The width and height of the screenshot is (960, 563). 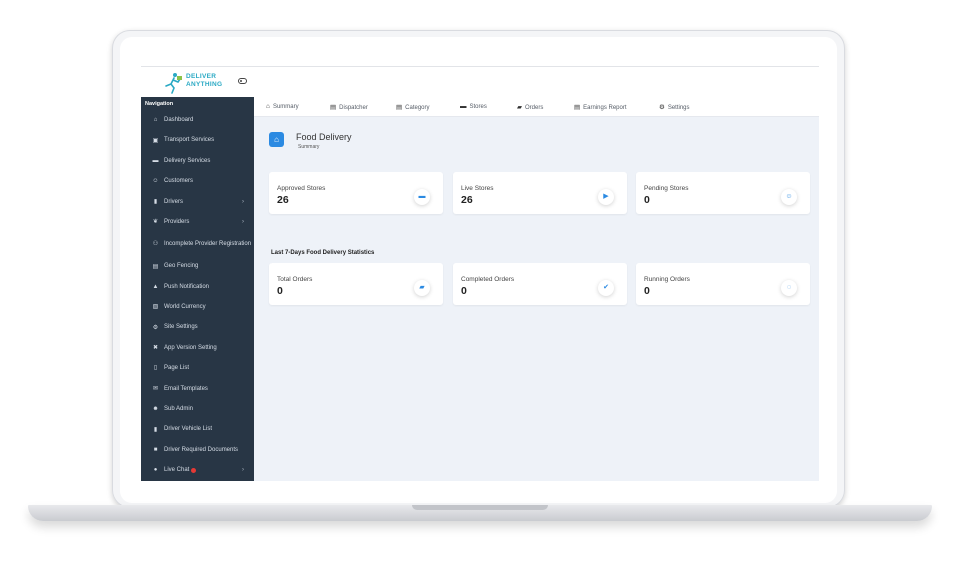 What do you see at coordinates (323, 253) in the screenshot?
I see `stats-section-title: Last 7-Days Food Delivery Statistics` at bounding box center [323, 253].